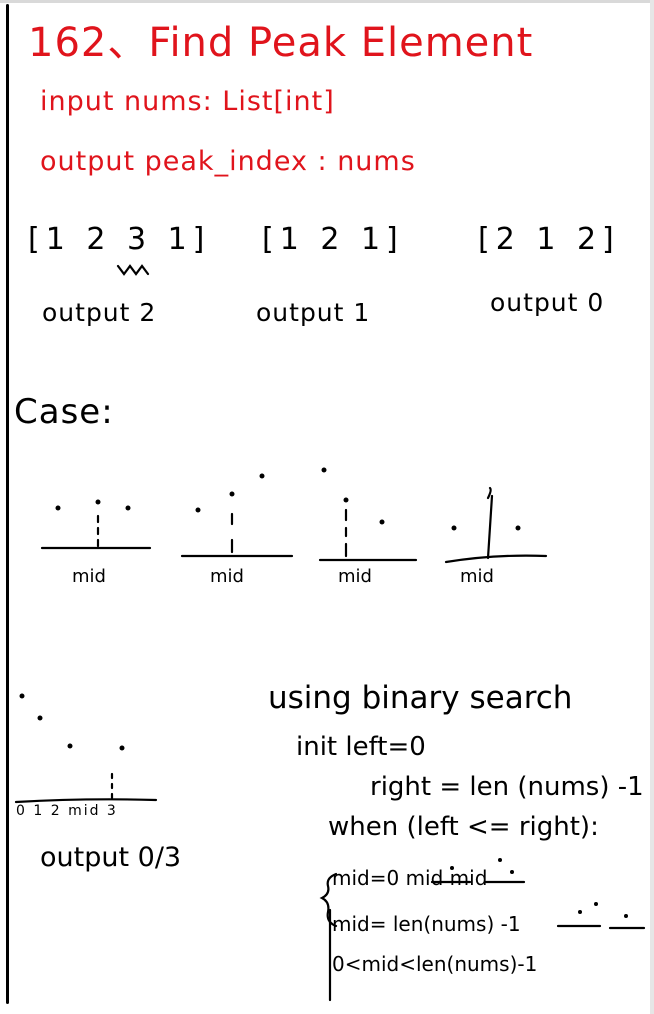 The image size is (654, 1014). I want to click on branch-mini-sketches, so click(538, 894).